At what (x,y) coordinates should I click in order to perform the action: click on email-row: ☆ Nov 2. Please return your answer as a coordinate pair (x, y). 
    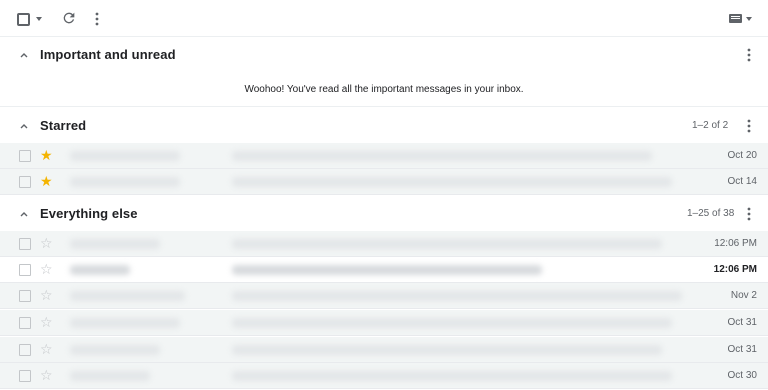
    Looking at the image, I should click on (384, 296).